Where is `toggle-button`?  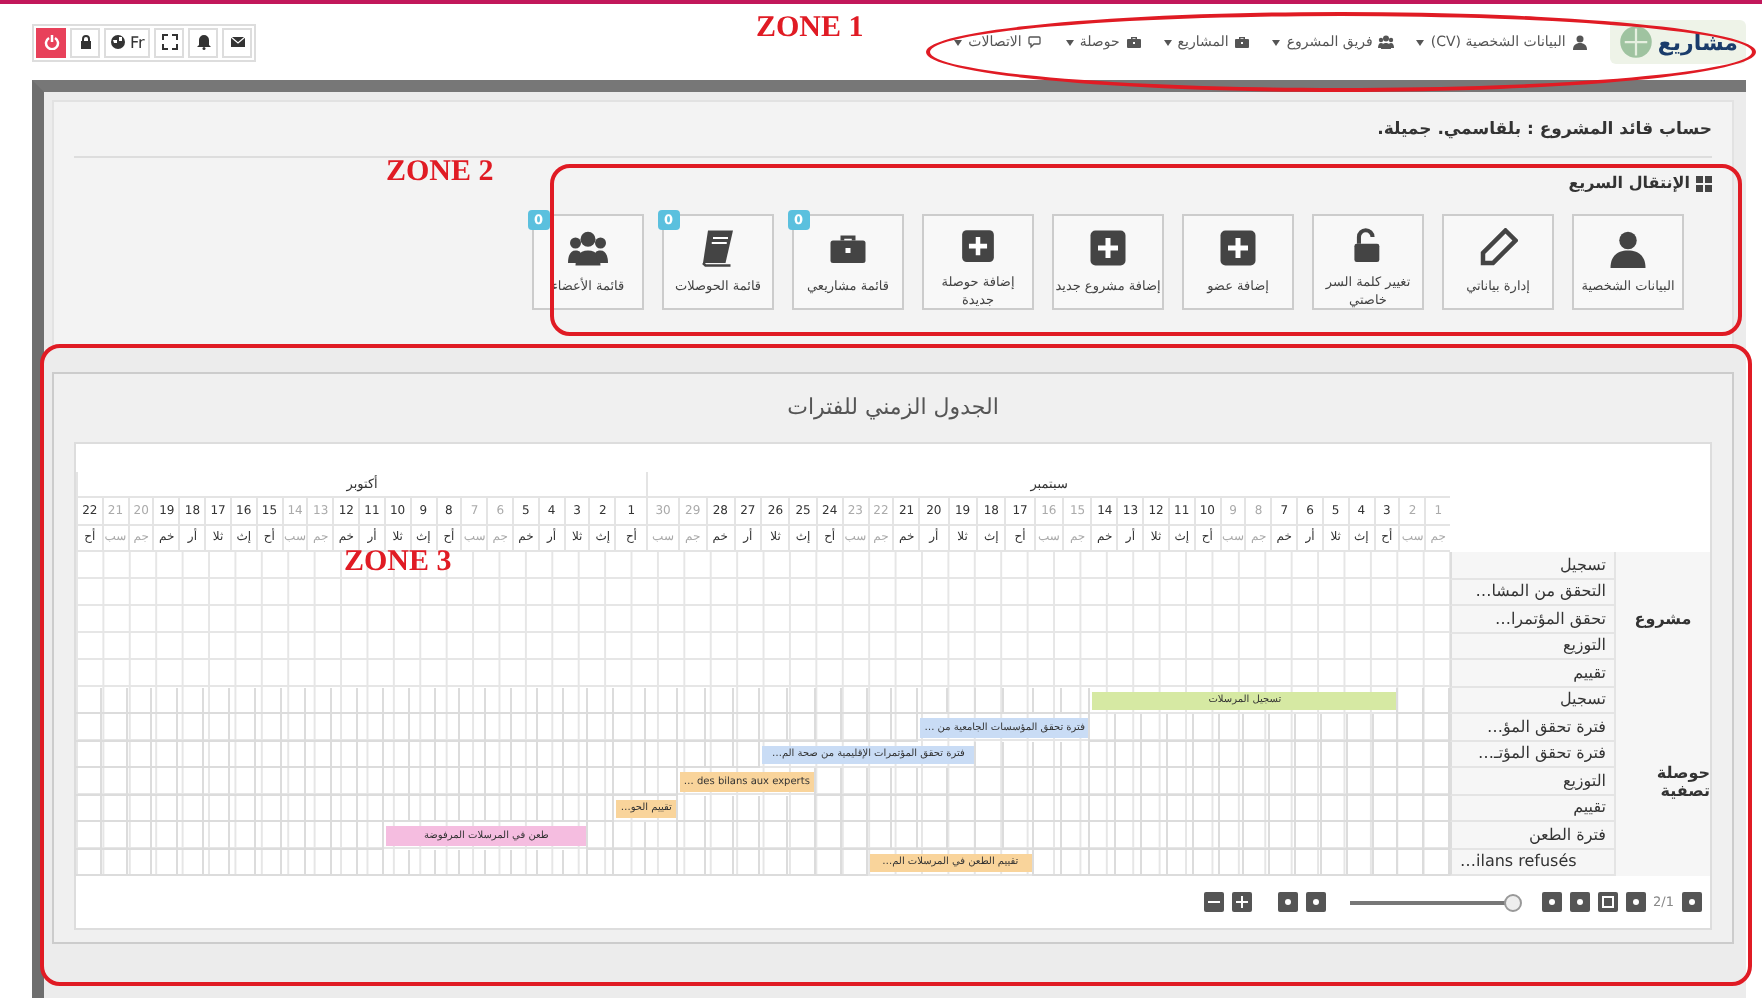
toggle-button is located at coordinates (1635, 902).